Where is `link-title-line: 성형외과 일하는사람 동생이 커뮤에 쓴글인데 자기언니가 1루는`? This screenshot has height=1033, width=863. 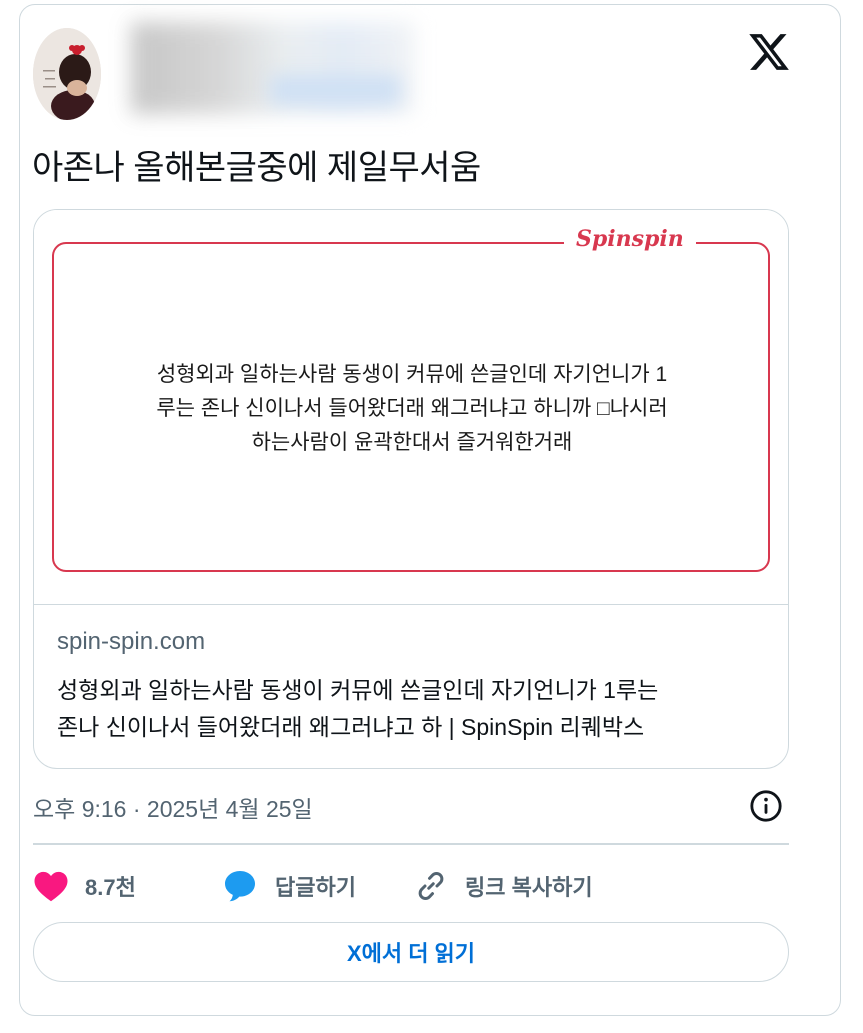
link-title-line: 성형외과 일하는사람 동생이 커뮤에 쓴글인데 자기언니가 1루는 is located at coordinates (358, 690).